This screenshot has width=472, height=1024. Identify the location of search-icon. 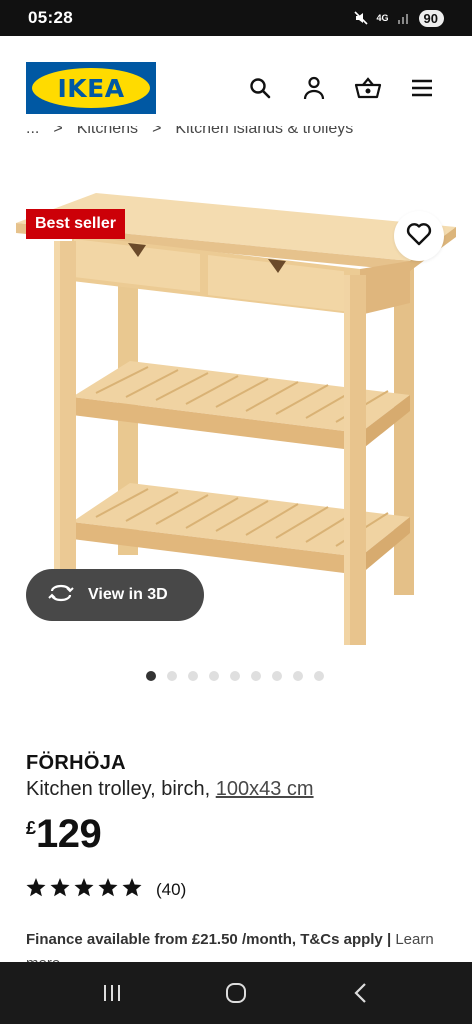
(260, 88).